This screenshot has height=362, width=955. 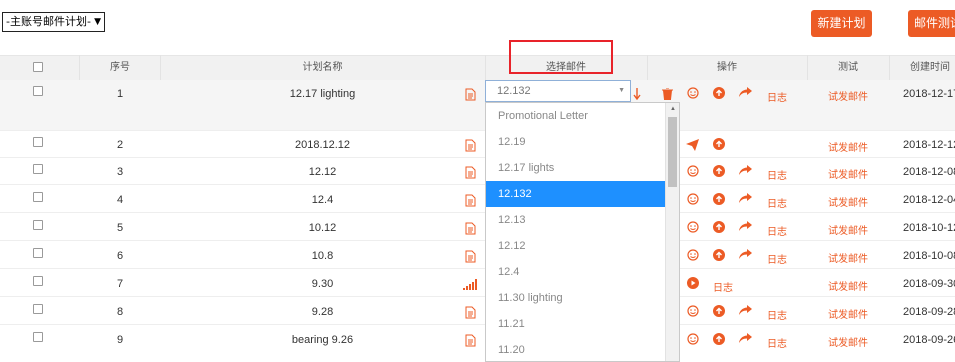 I want to click on new-plan-button: 新建计划, so click(x=841, y=23).